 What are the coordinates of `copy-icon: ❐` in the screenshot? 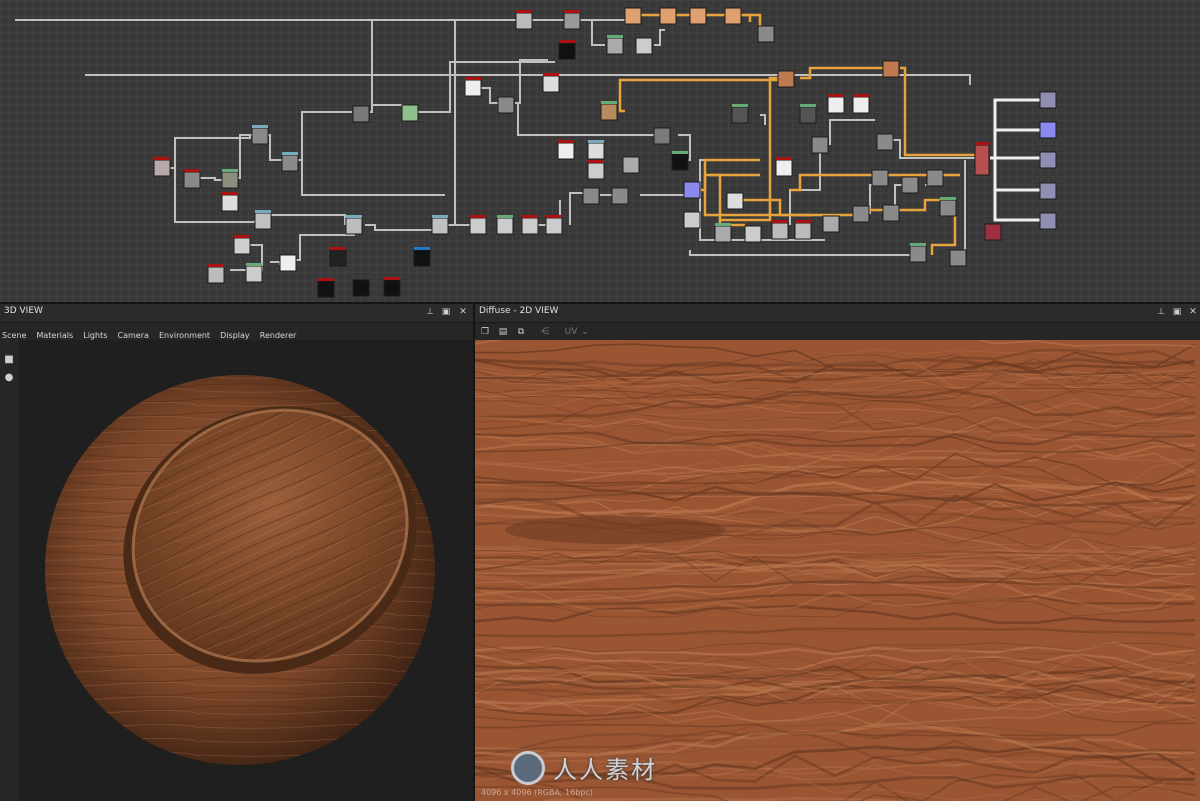 It's located at (485, 332).